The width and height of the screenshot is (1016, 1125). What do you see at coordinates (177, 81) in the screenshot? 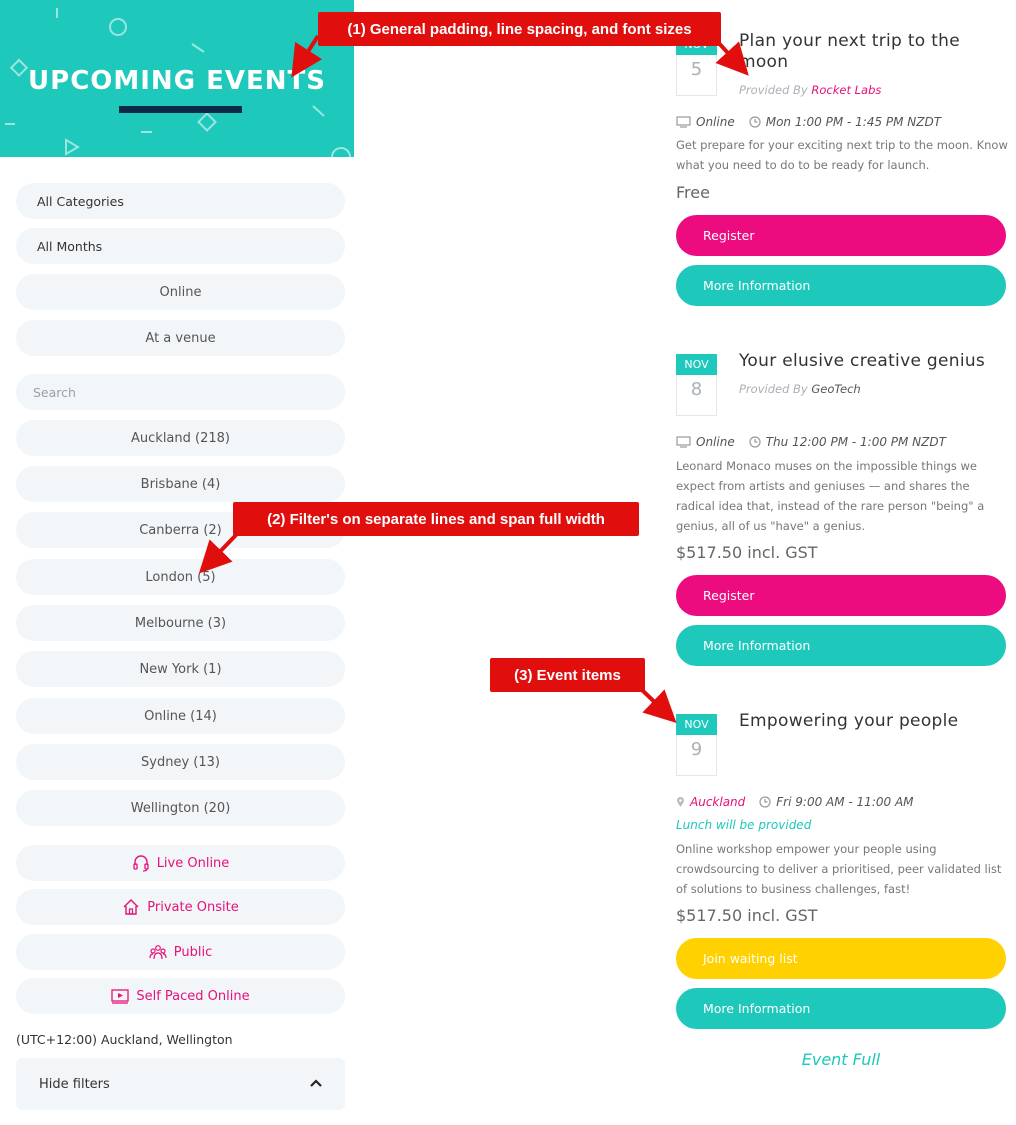
I see `page-title: UPCOMING EVENTS` at bounding box center [177, 81].